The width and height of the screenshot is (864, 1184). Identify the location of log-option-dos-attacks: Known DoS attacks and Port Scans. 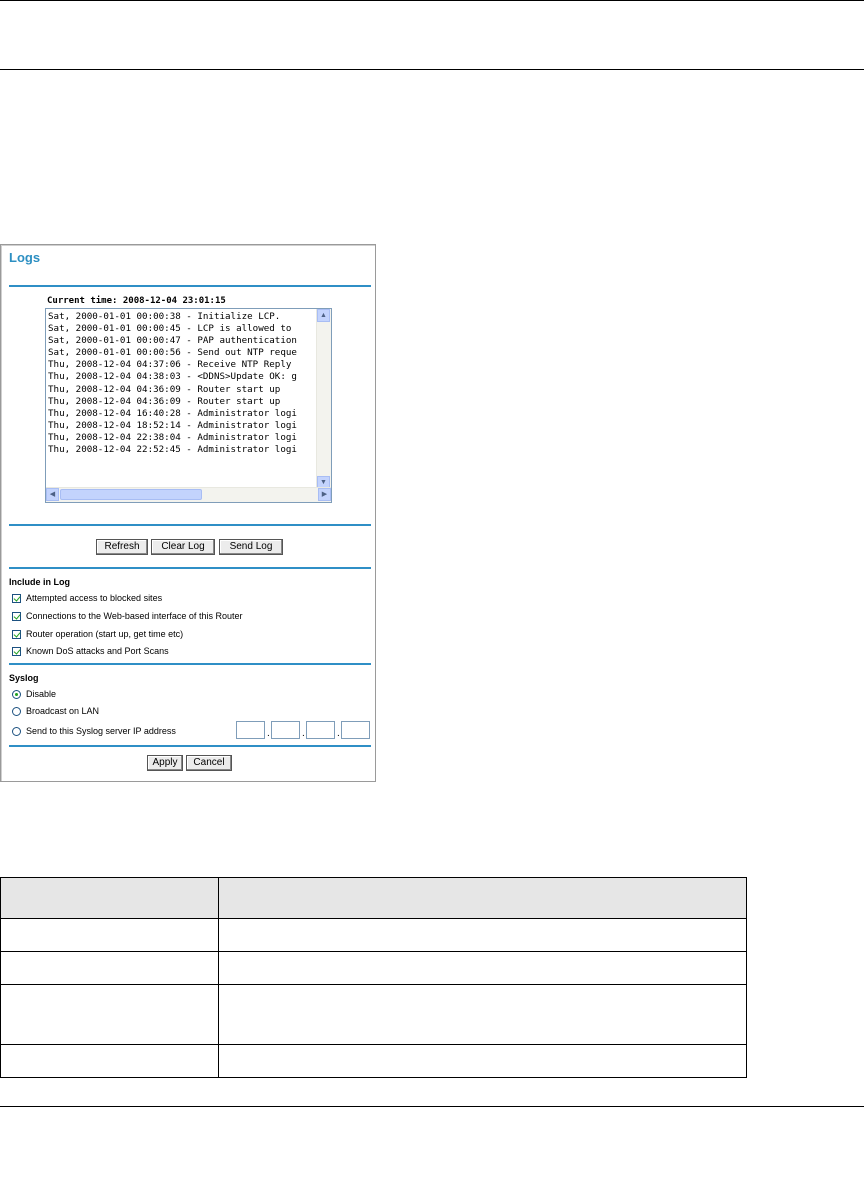
(90, 651).